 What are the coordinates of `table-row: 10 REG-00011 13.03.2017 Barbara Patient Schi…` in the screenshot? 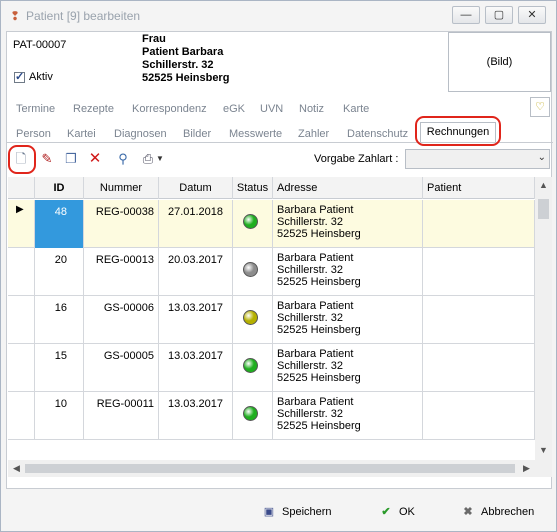 It's located at (271, 416).